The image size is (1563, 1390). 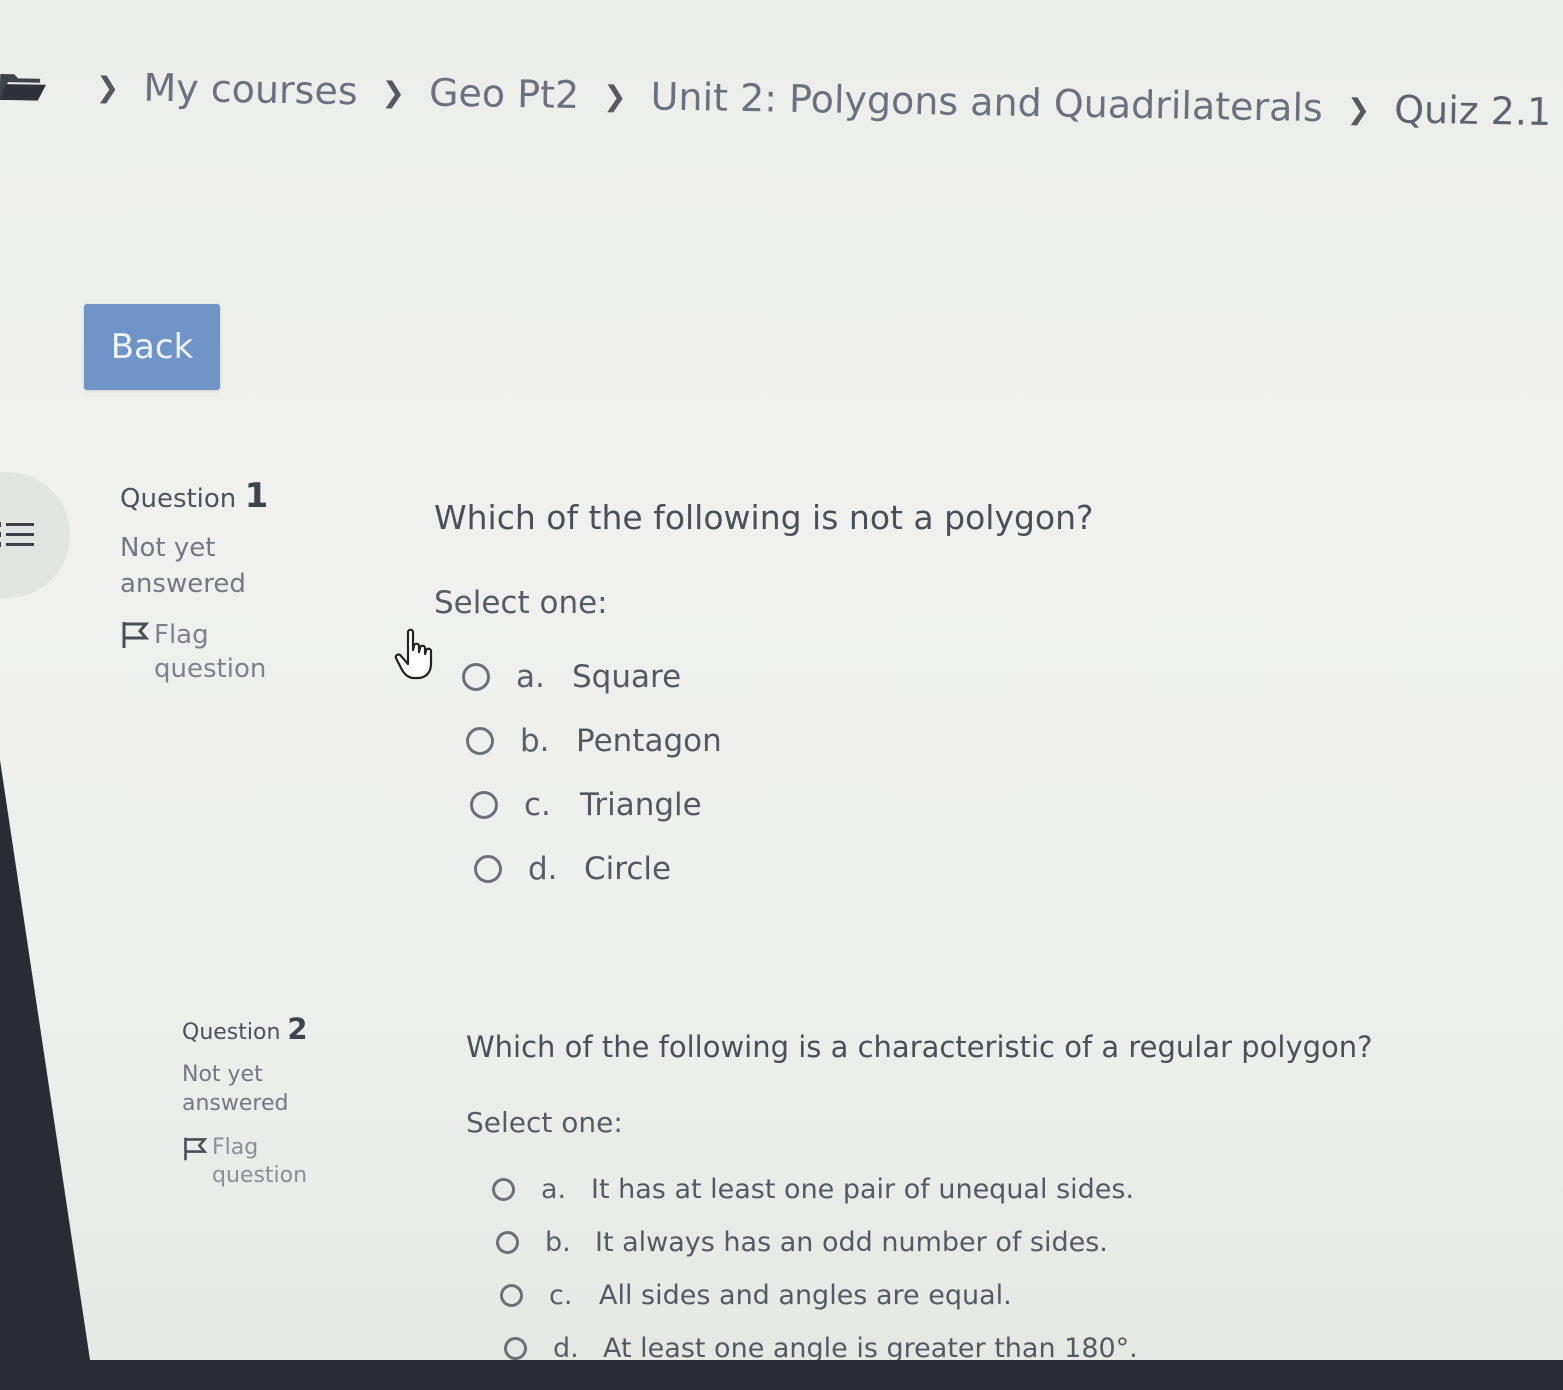 What do you see at coordinates (764, 517) in the screenshot?
I see `question-text: Which of the following is not a polygon?` at bounding box center [764, 517].